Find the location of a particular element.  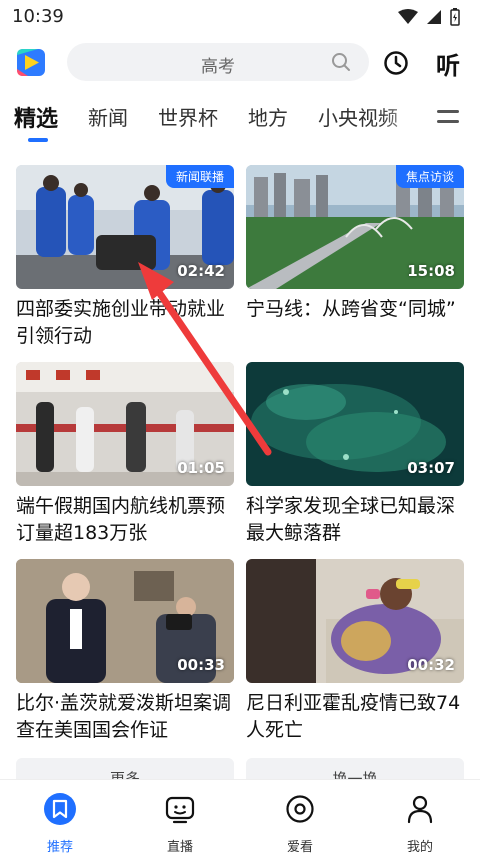

video-title: 比尔·盖茨就爱泼斯坦案调查在美国国会作证 is located at coordinates (125, 717).